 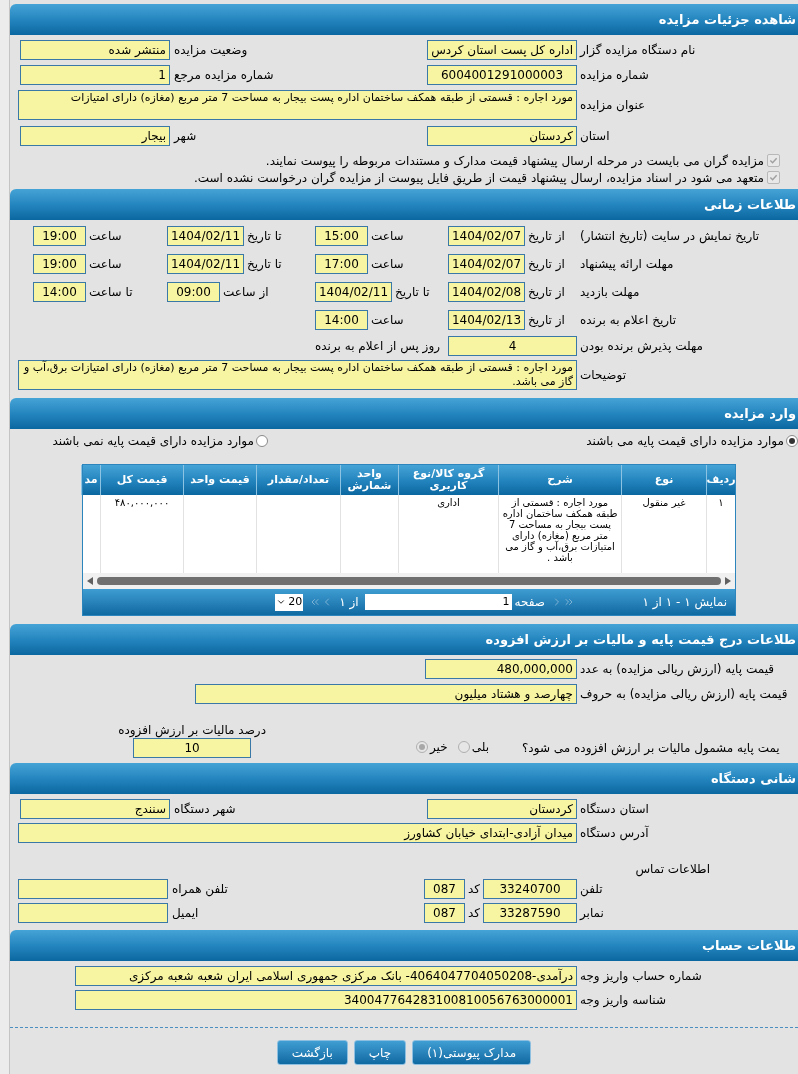 I want to click on table-cell: اداری, so click(x=448, y=502).